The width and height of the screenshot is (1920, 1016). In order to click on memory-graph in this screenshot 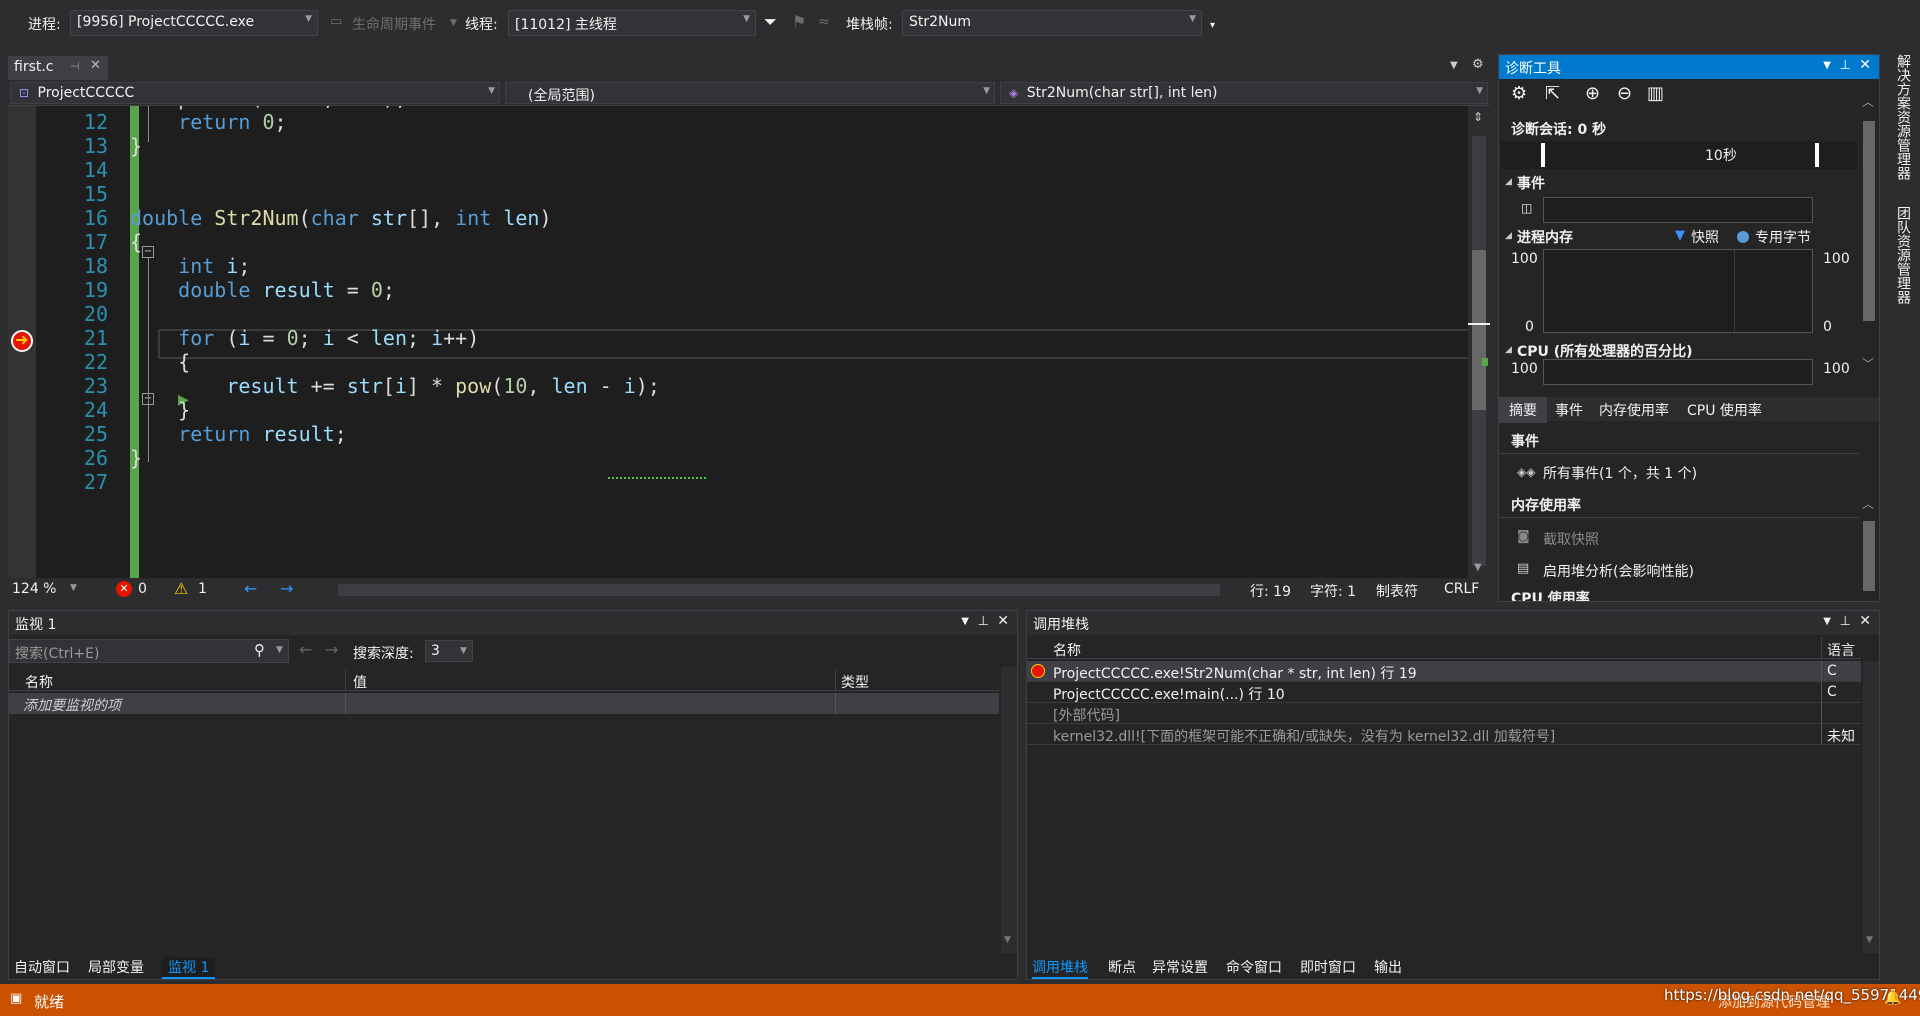, I will do `click(1678, 291)`.